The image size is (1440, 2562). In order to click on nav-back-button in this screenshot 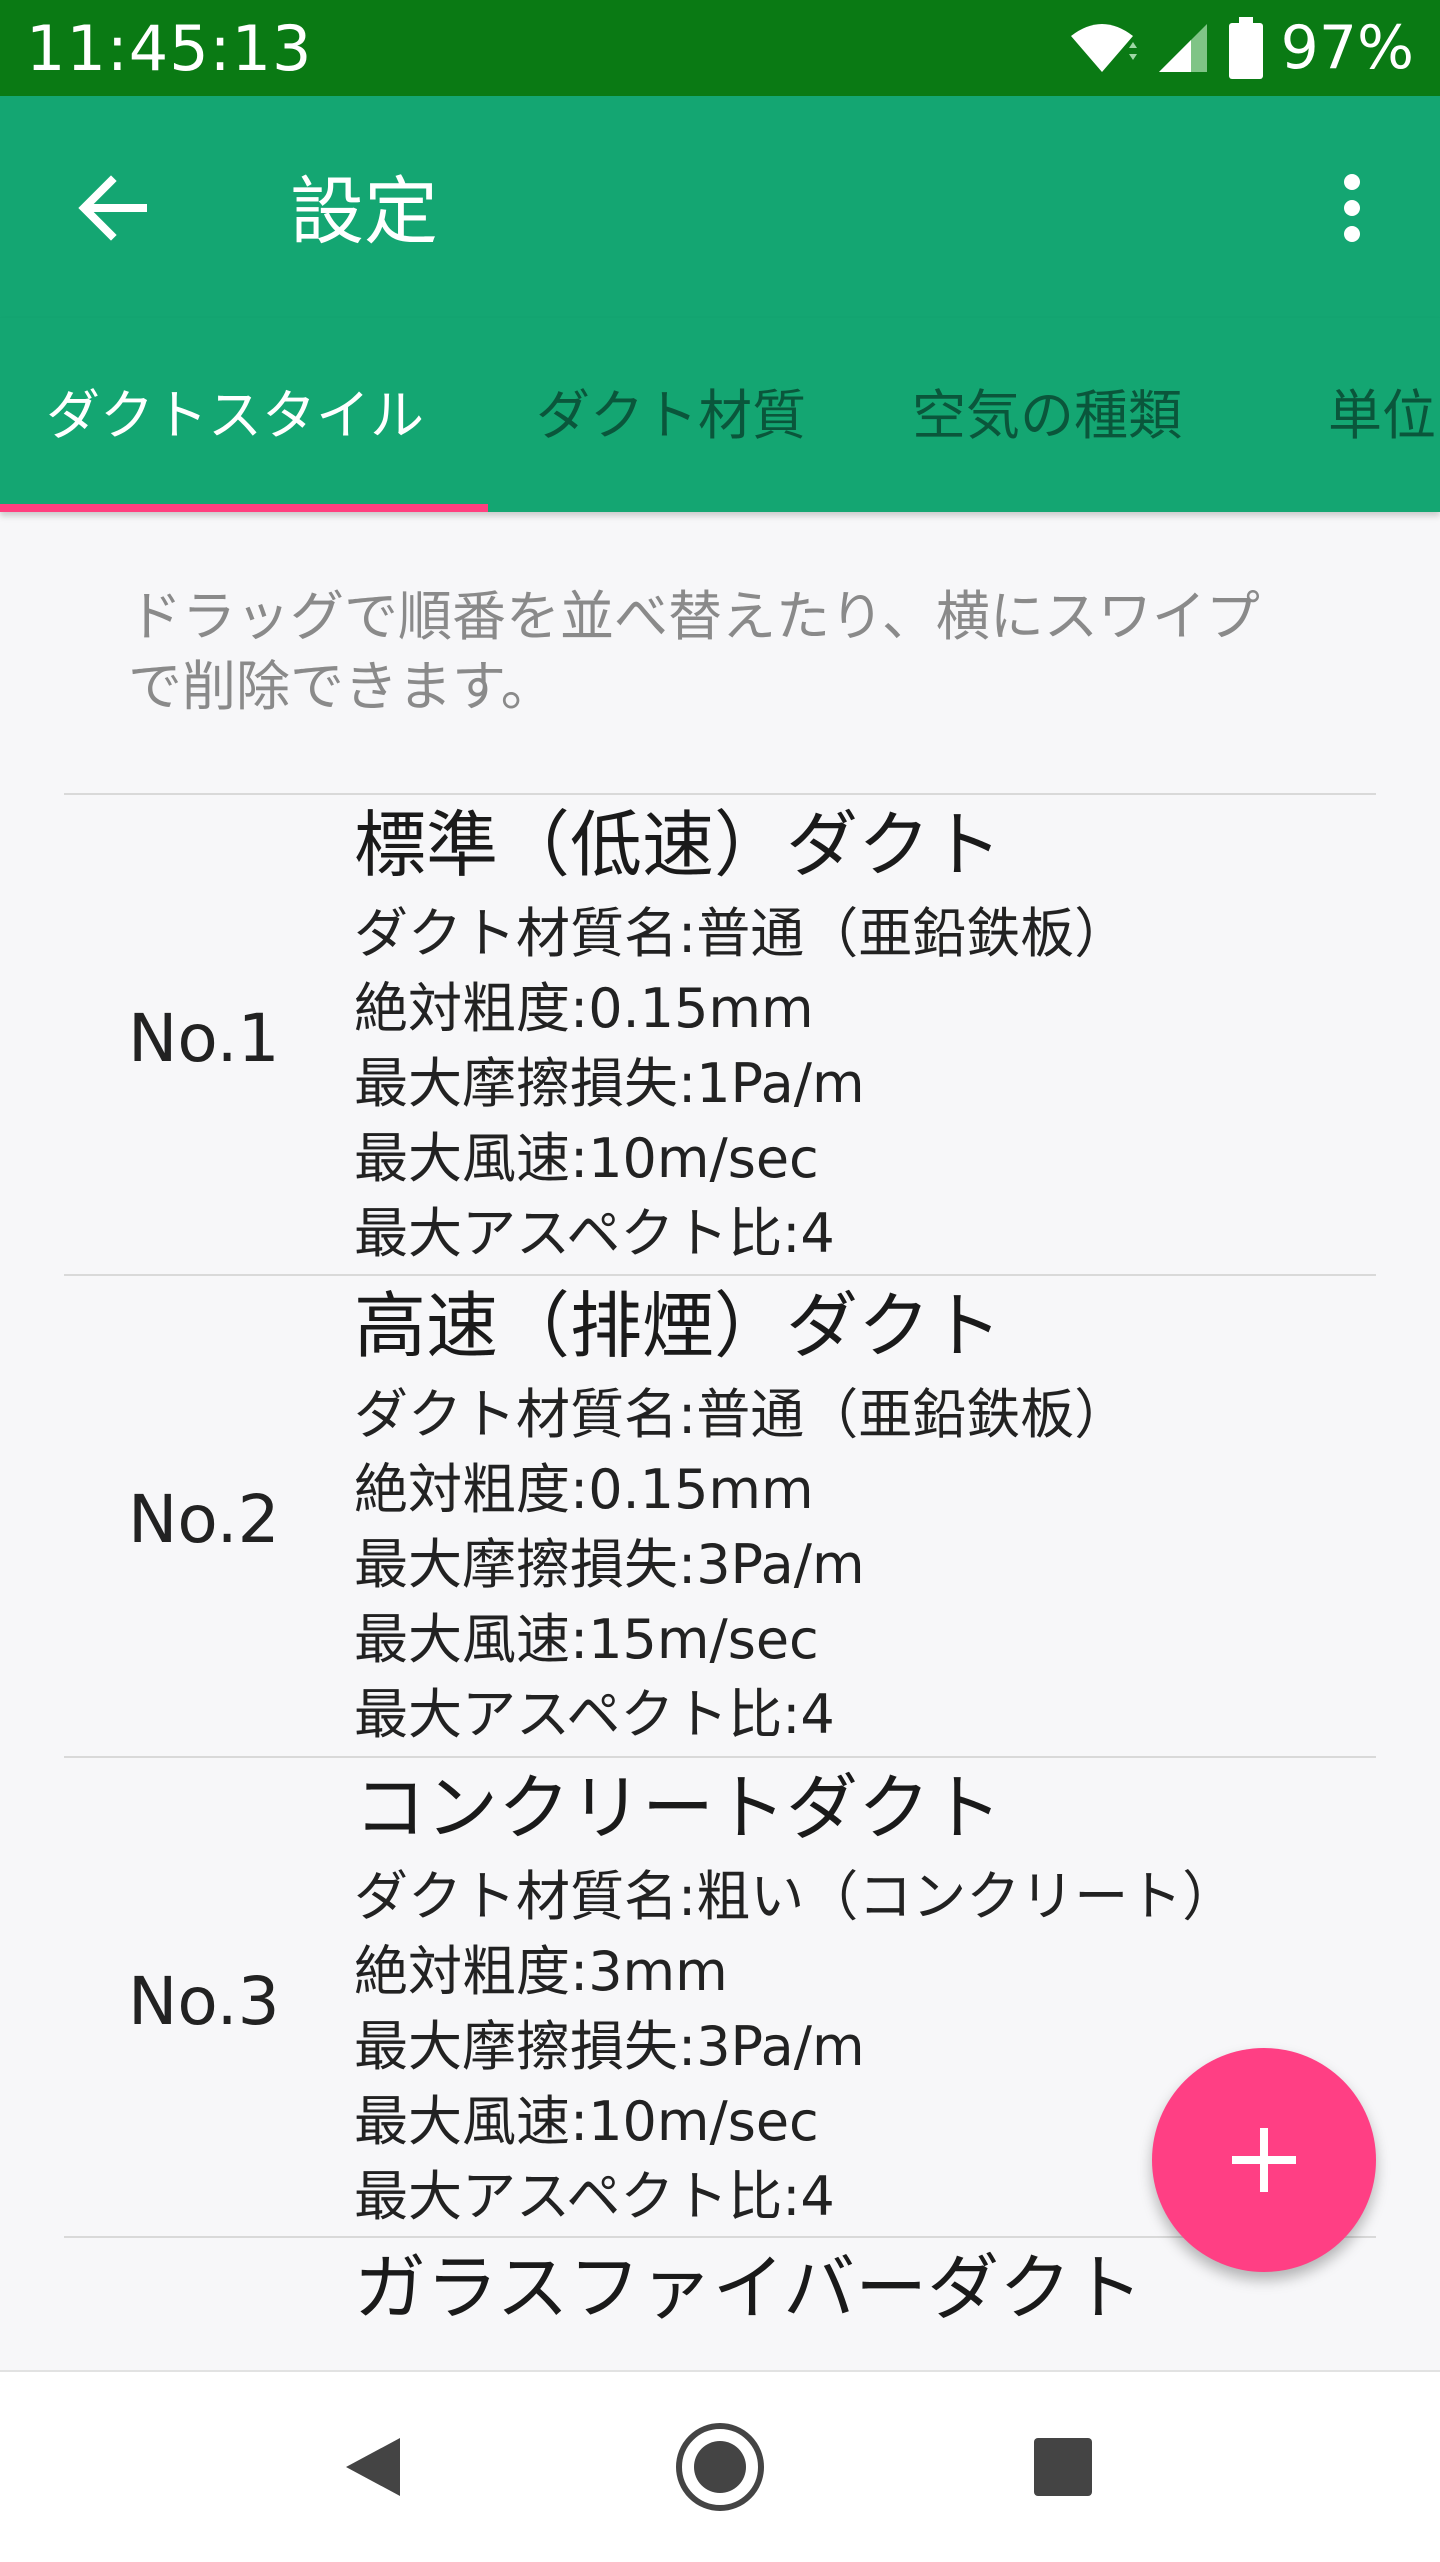, I will do `click(373, 2467)`.